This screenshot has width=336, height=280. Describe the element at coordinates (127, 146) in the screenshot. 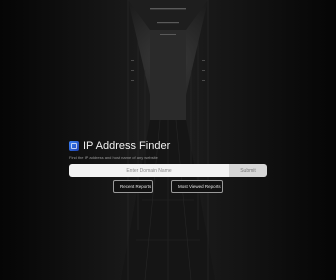

I see `page-title: IP Address Finder` at that location.